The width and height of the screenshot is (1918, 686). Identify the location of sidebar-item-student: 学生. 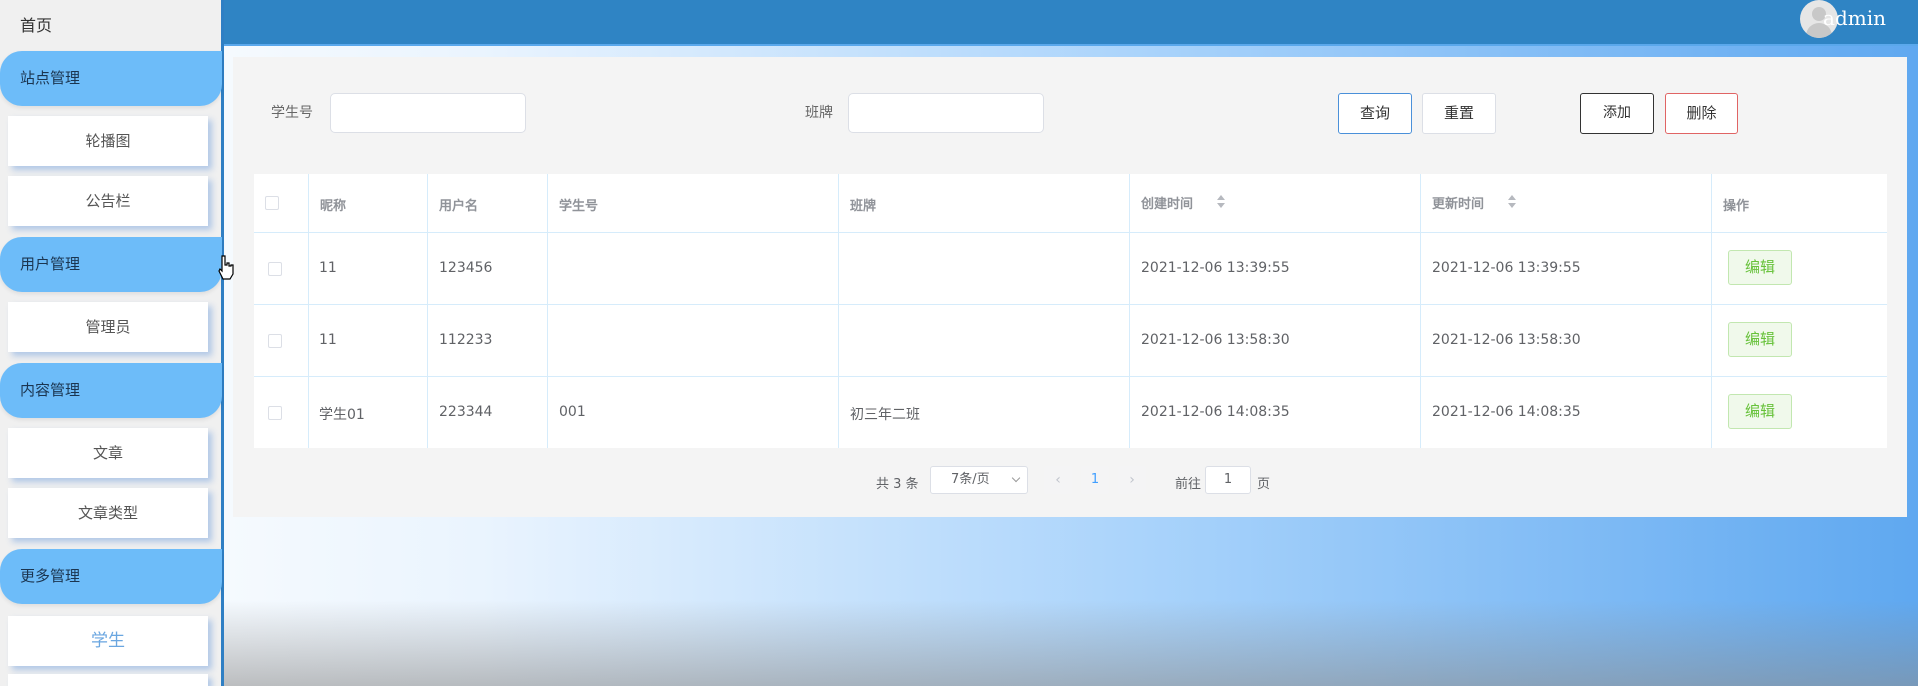
(108, 641).